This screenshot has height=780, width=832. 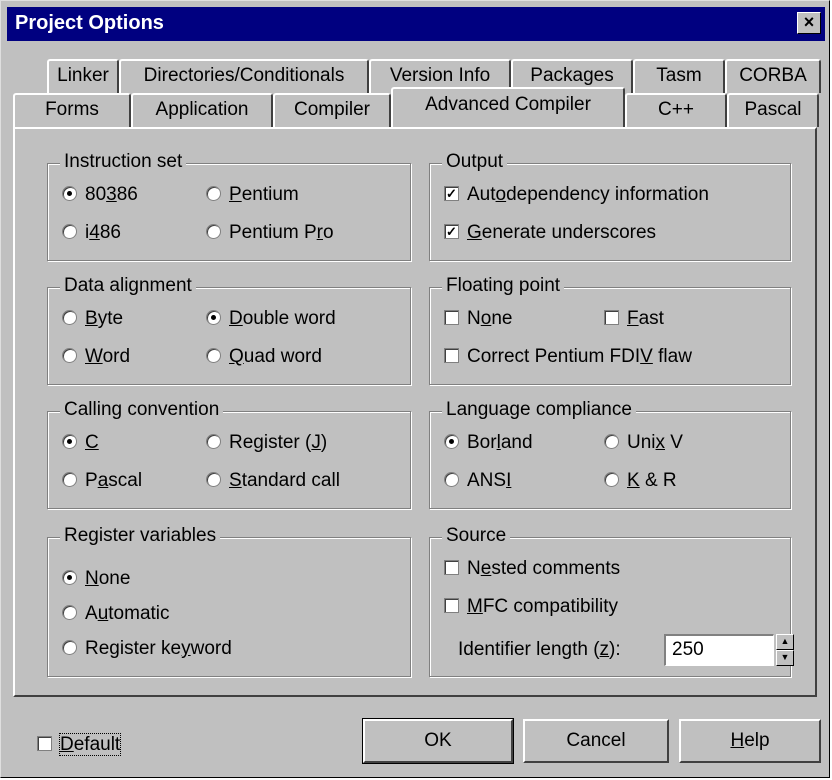 What do you see at coordinates (508, 107) in the screenshot?
I see `tab-advanced-compiler: Advanced Compiler` at bounding box center [508, 107].